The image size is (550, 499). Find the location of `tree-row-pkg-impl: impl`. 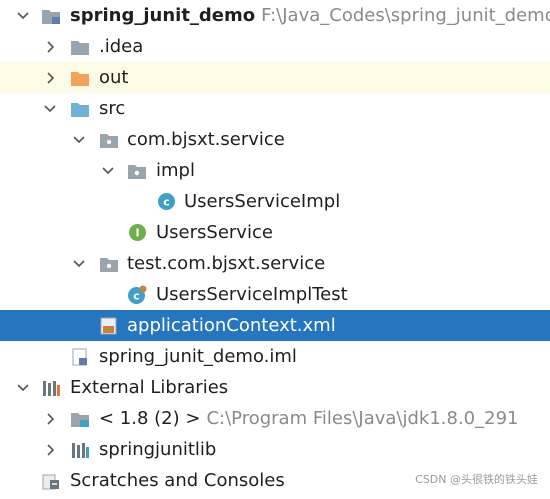

tree-row-pkg-impl: impl is located at coordinates (275, 170).